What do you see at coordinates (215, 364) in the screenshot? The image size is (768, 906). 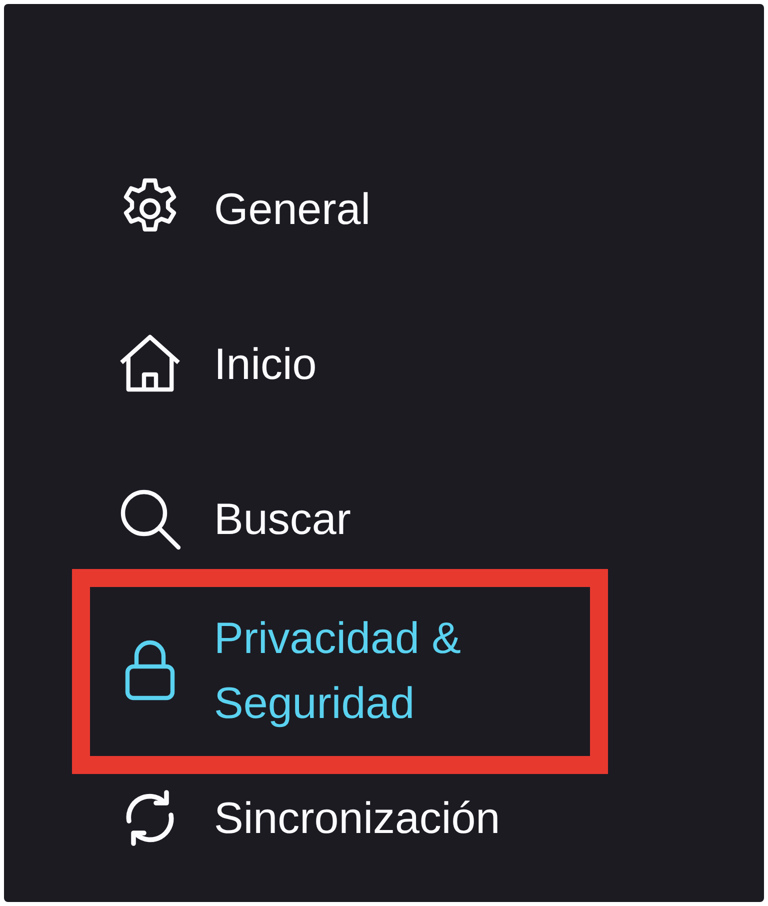 I see `sidebar-item: Inicio` at bounding box center [215, 364].